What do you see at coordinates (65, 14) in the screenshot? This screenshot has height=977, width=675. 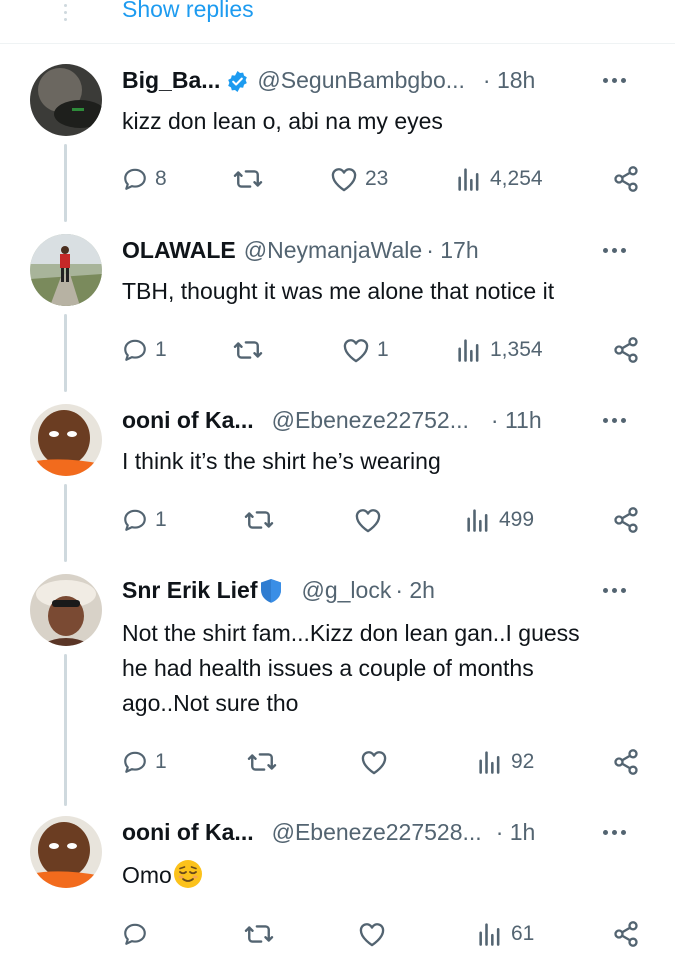 I see `thread-dots` at bounding box center [65, 14].